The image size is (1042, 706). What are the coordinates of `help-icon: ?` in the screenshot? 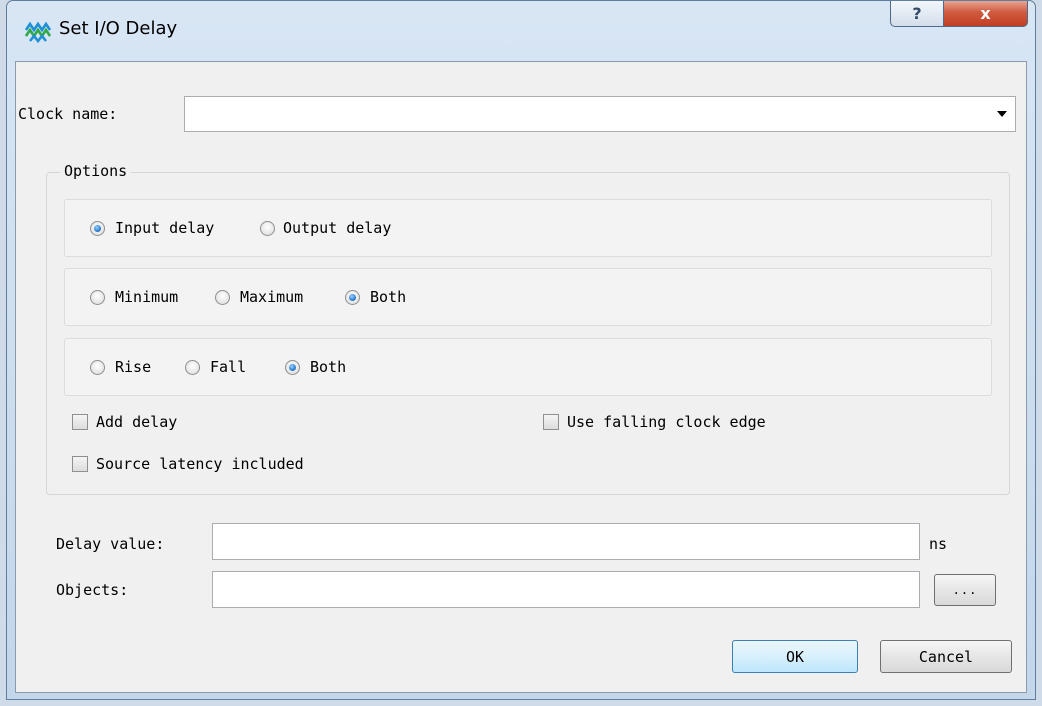 It's located at (917, 13).